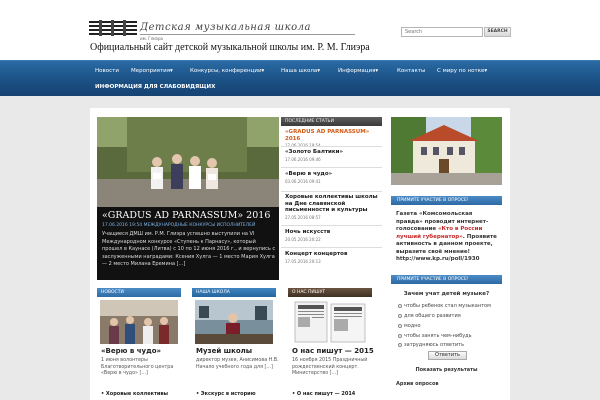  I want to click on latest-item: «Верю в чудо» 03.06.2016 09:41, so click(333, 177).